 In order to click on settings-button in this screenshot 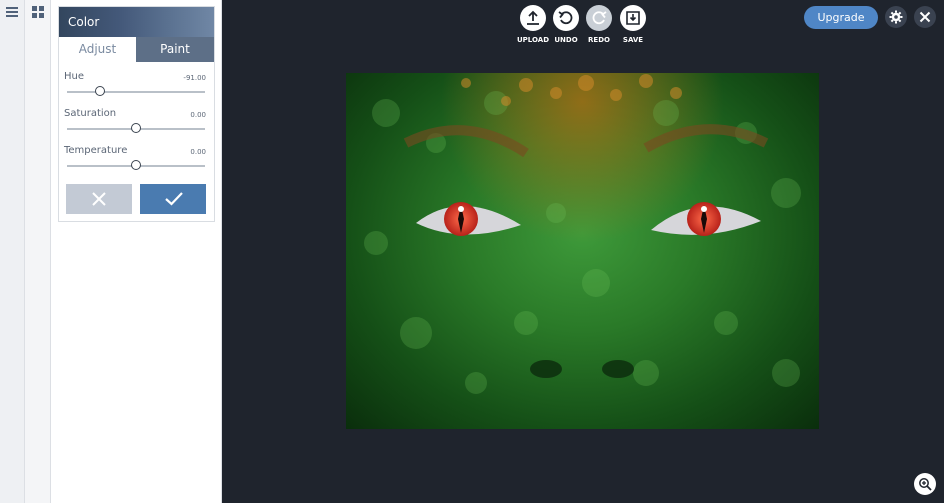, I will do `click(896, 17)`.